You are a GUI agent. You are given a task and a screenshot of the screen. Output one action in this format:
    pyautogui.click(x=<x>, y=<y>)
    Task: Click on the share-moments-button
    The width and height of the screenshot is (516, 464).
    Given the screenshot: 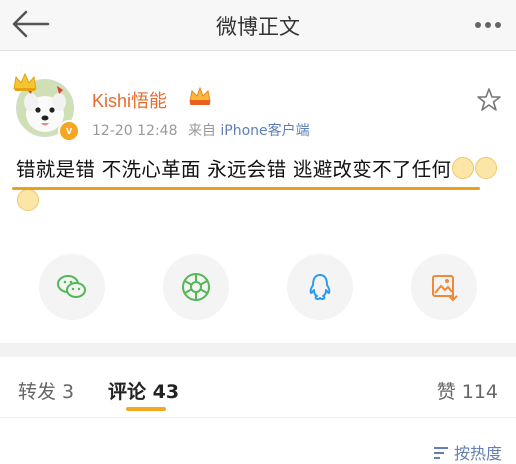 What is the action you would take?
    pyautogui.click(x=196, y=287)
    